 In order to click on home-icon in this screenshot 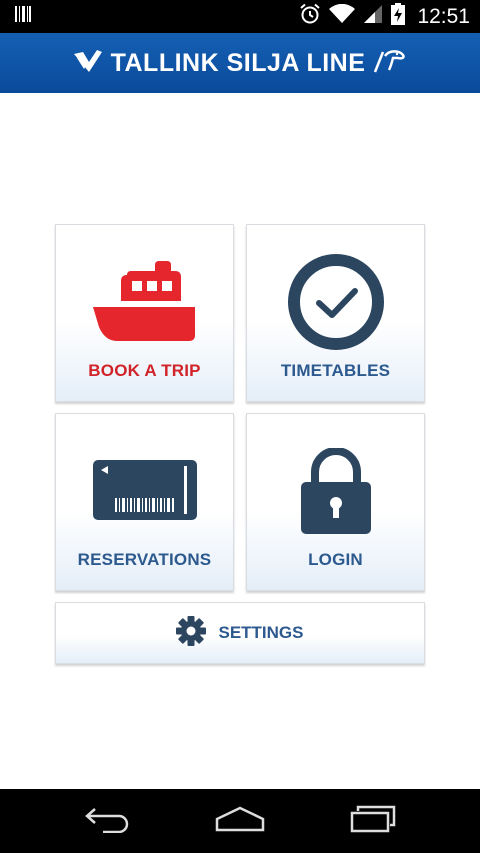, I will do `click(240, 821)`.